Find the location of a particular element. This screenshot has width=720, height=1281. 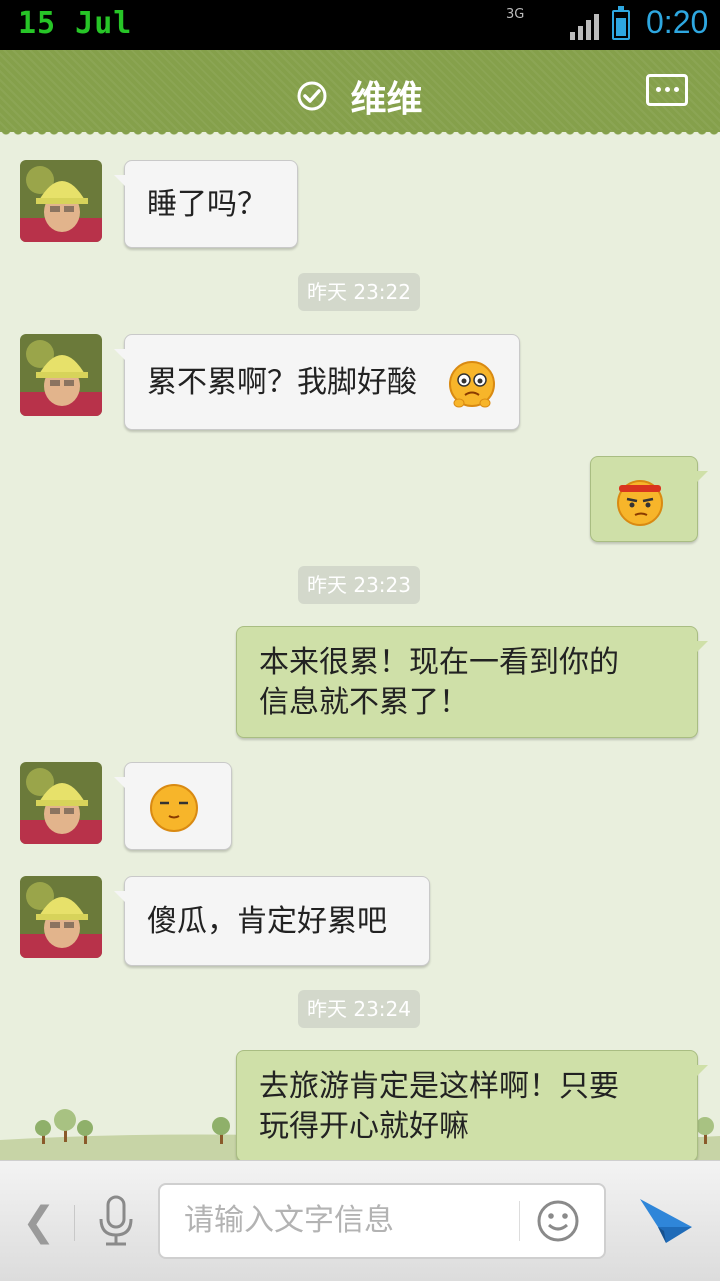

message-bubble-received is located at coordinates (173, 806).